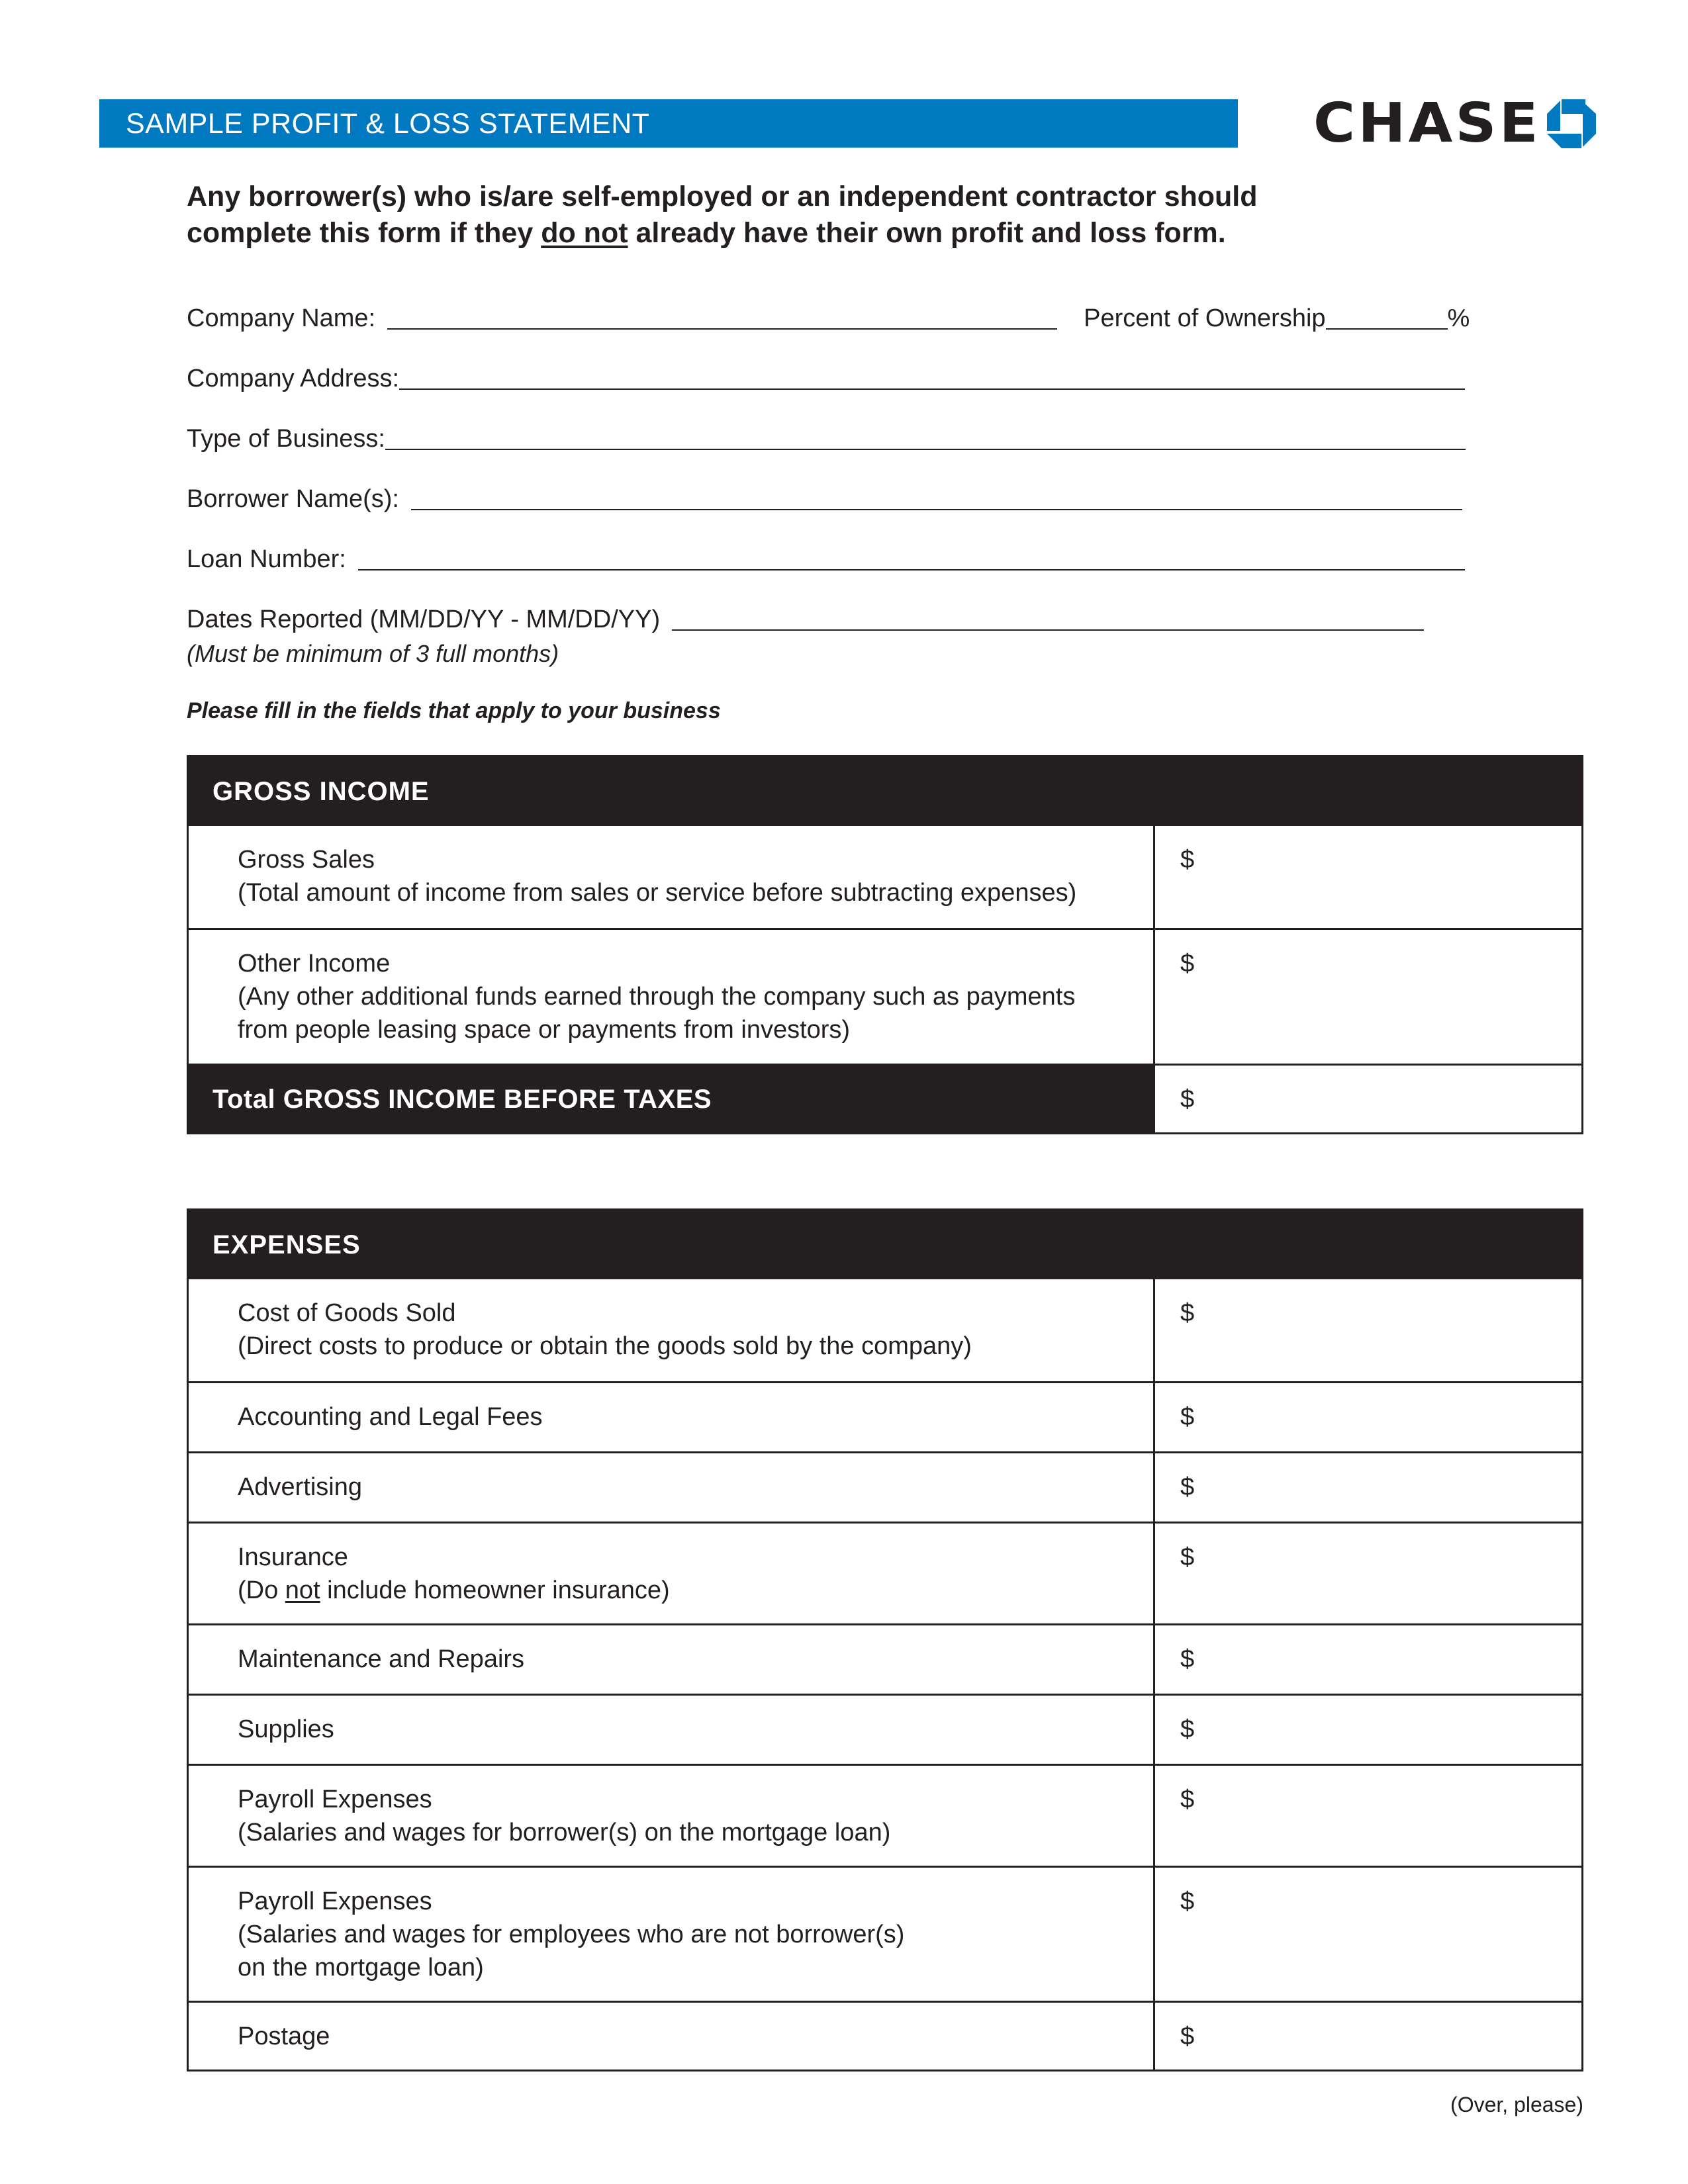 The image size is (1688, 2184). Describe the element at coordinates (247, 1099) in the screenshot. I see `total-prefix: Total` at that location.